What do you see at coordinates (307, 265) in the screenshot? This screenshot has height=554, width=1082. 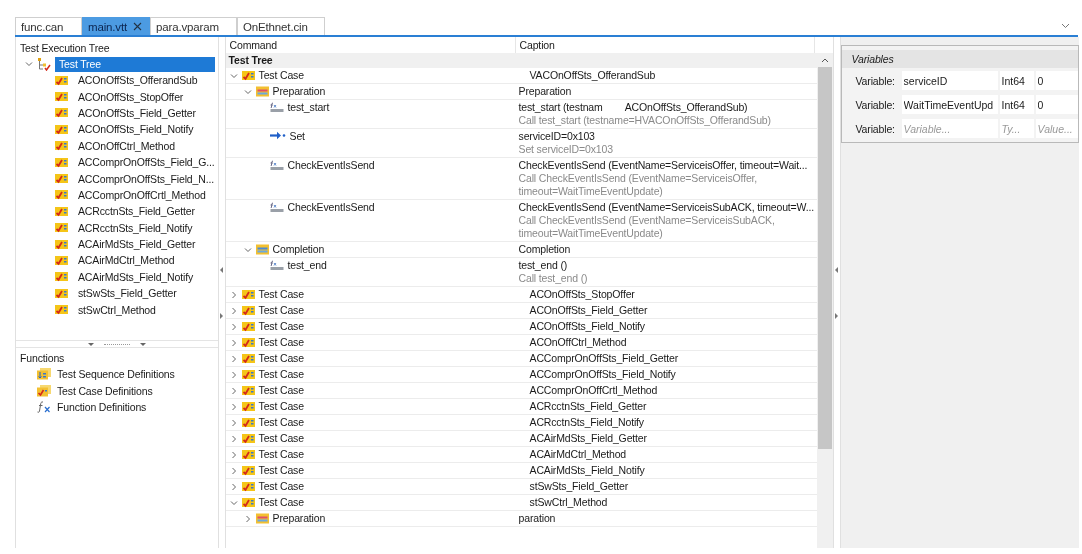 I see `command-label: test_end` at bounding box center [307, 265].